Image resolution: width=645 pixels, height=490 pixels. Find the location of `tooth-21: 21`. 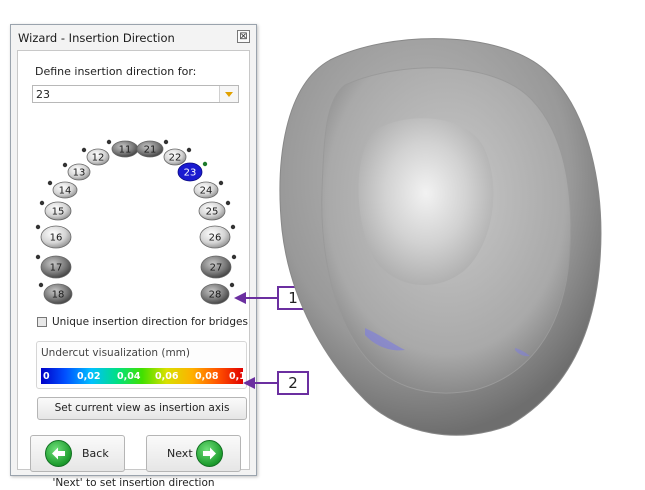

tooth-21: 21 is located at coordinates (152, 148).